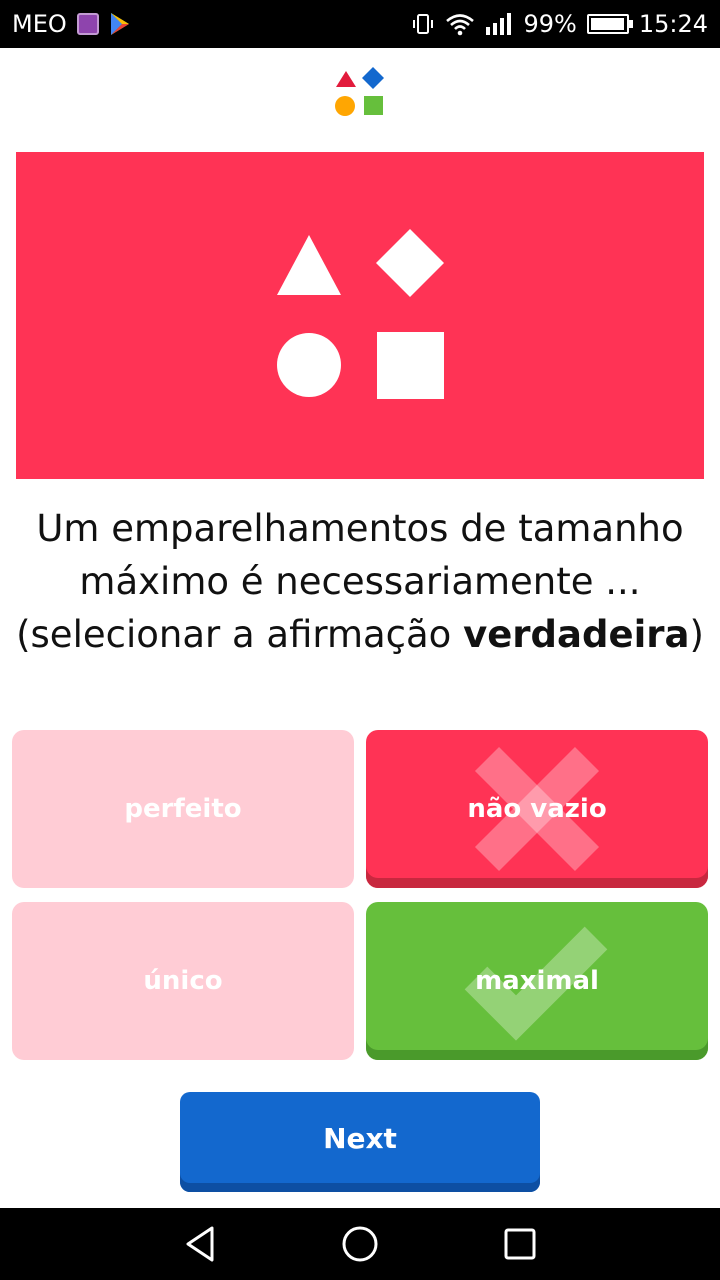 This screenshot has width=720, height=1280. What do you see at coordinates (673, 24) in the screenshot?
I see `clock: 15:24` at bounding box center [673, 24].